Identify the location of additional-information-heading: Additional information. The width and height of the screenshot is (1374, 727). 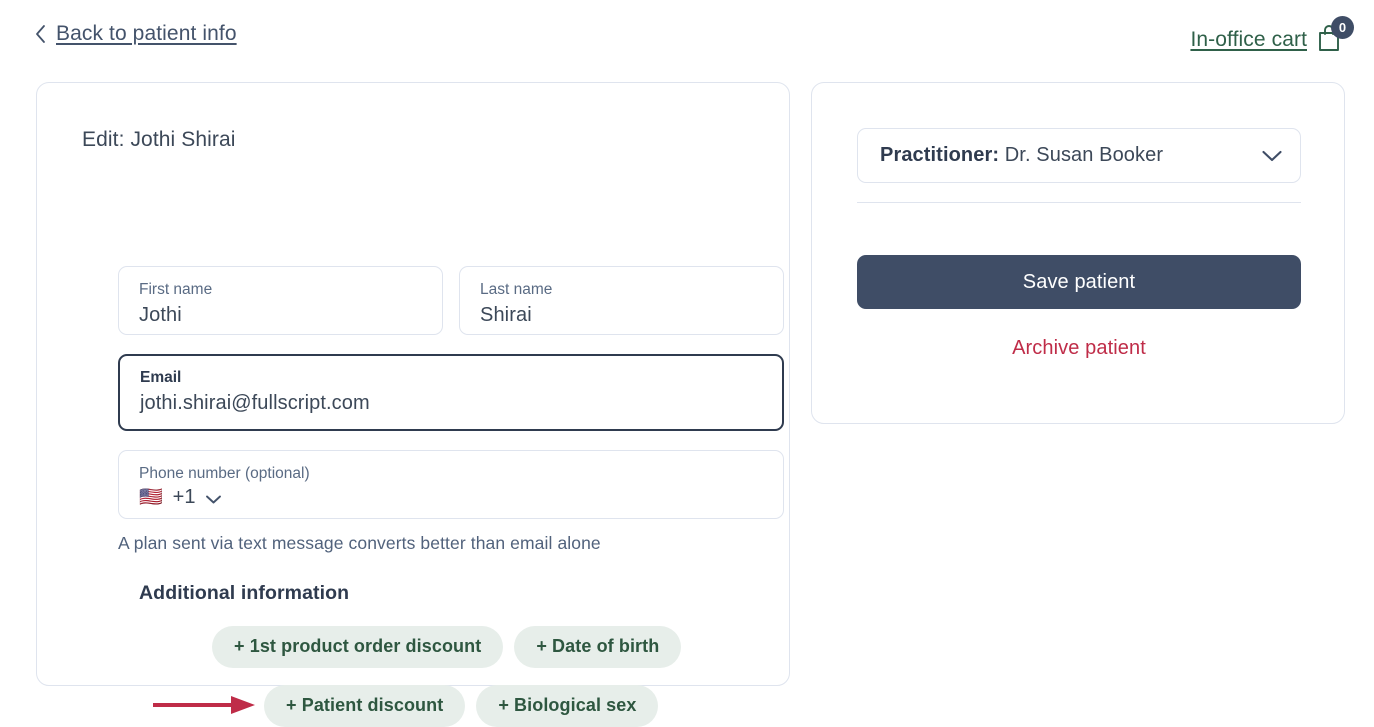
(244, 593).